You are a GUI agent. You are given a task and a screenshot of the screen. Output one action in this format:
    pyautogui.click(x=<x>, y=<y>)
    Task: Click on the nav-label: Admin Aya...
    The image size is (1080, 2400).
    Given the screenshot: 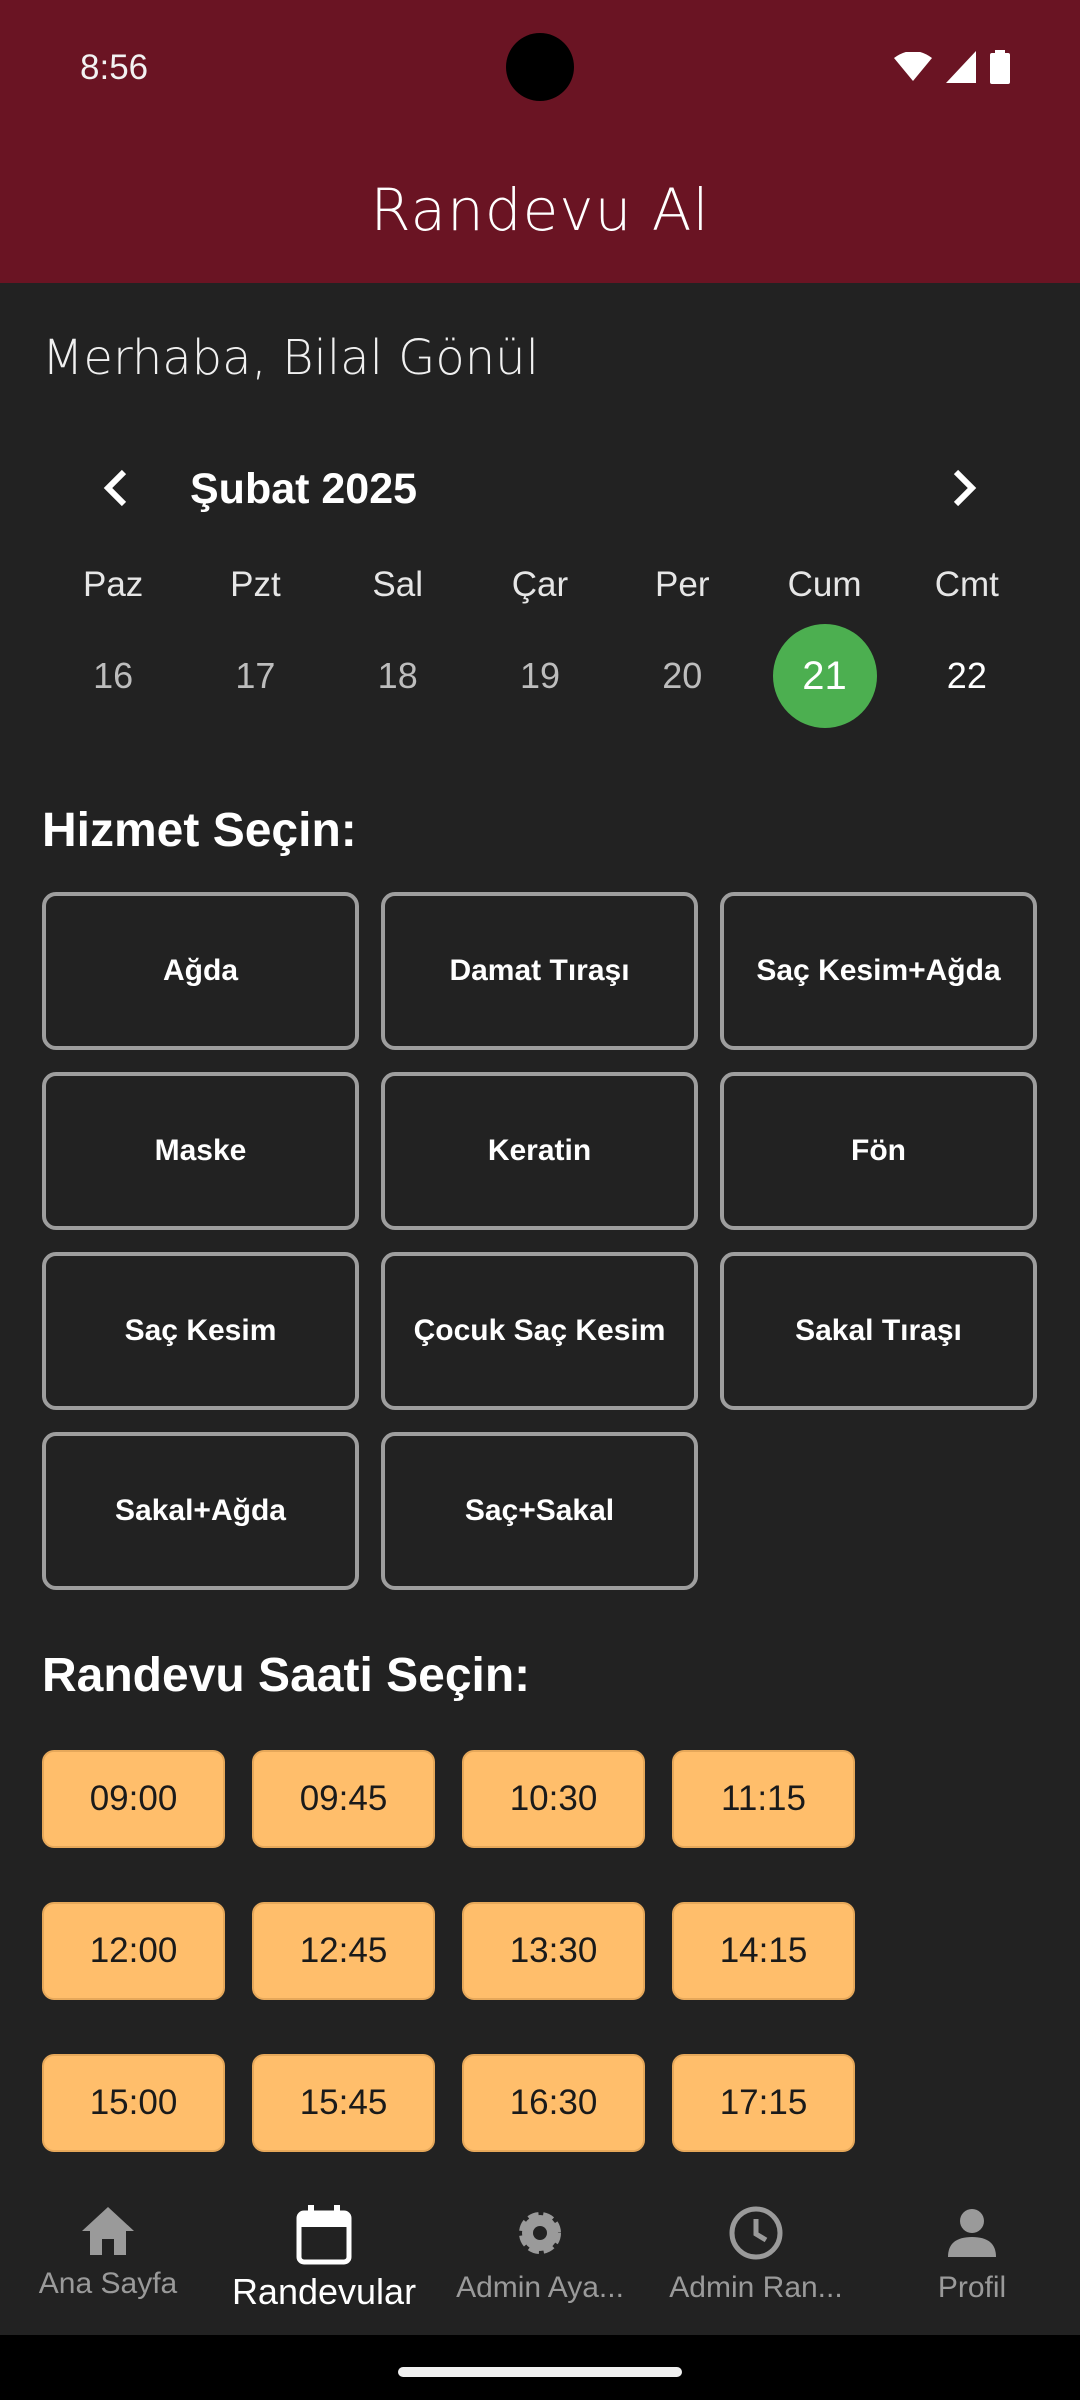 What is the action you would take?
    pyautogui.click(x=540, y=2287)
    